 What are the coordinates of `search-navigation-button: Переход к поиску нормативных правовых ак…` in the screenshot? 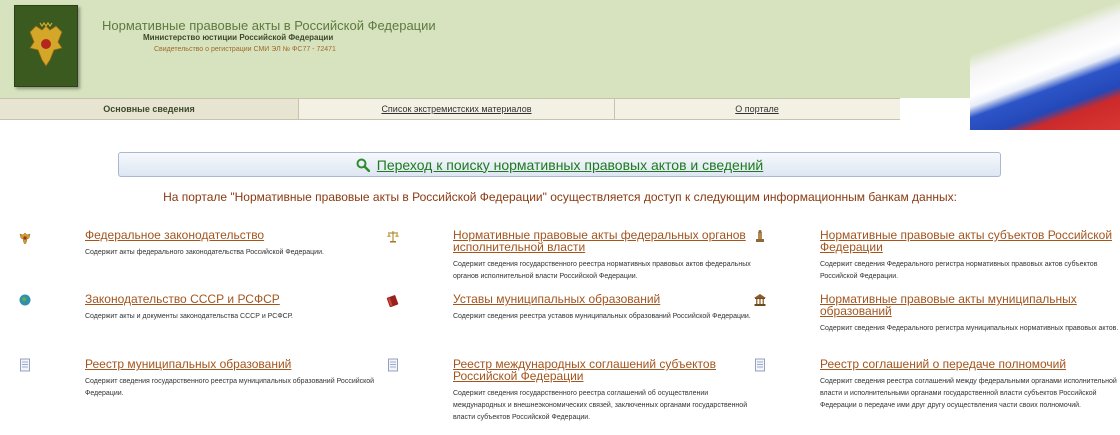 It's located at (559, 164).